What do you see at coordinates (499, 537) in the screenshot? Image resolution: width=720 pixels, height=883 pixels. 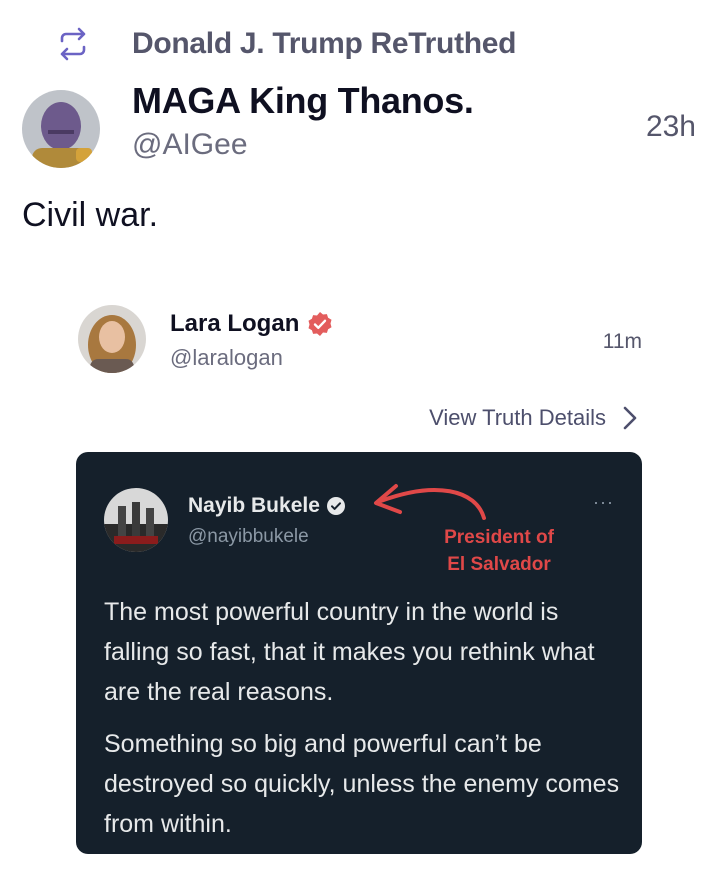 I see `annotation-line-1: President of` at bounding box center [499, 537].